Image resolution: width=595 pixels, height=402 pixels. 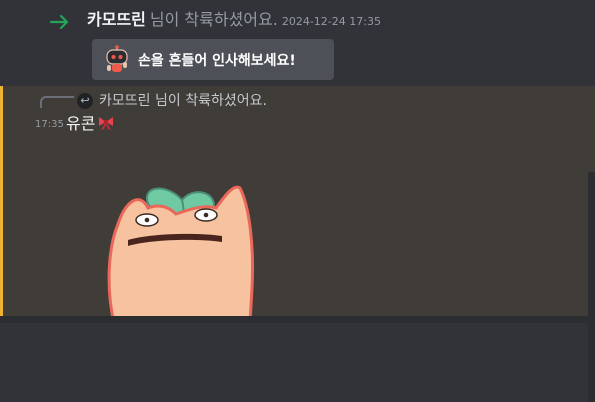 What do you see at coordinates (106, 123) in the screenshot?
I see `ribbon-emoji-icon` at bounding box center [106, 123].